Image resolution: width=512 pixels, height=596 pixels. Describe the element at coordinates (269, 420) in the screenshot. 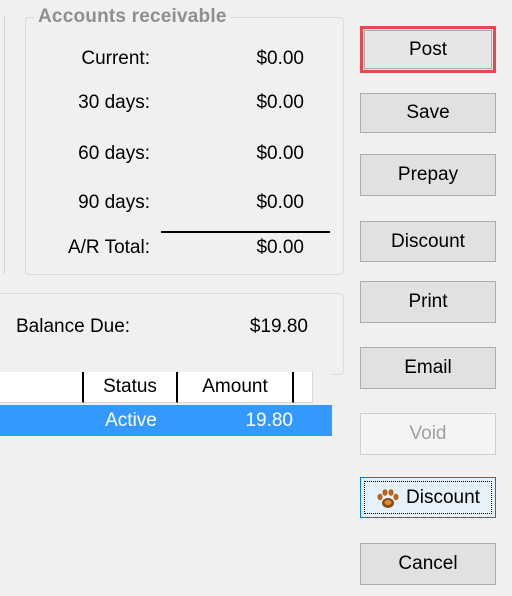

I see `row-amount: 19.80` at that location.